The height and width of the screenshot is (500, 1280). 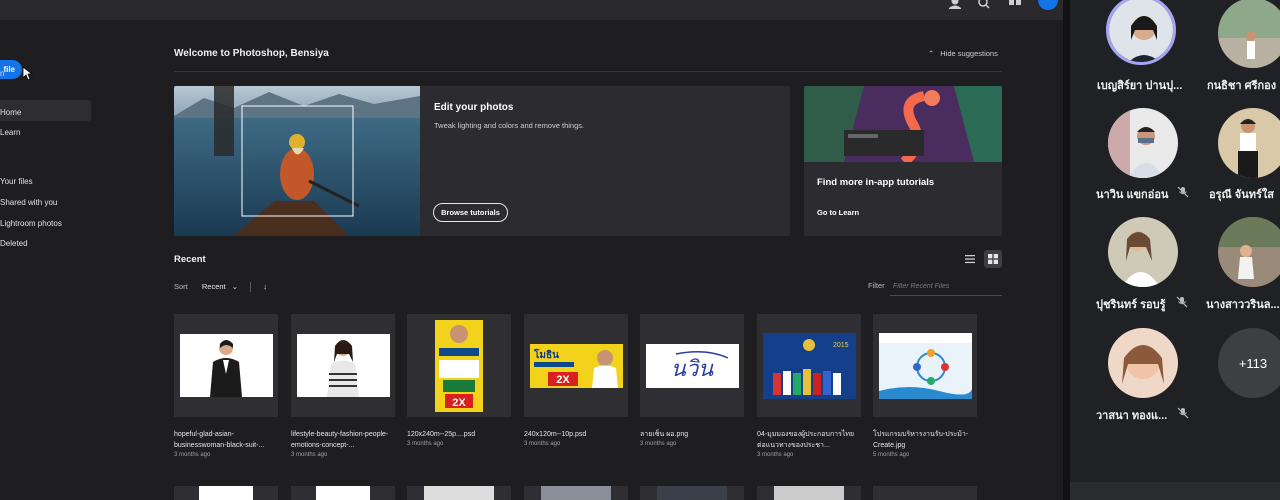 I want to click on hide-suggestions-button: ⌃ Hide suggestions, so click(x=963, y=53).